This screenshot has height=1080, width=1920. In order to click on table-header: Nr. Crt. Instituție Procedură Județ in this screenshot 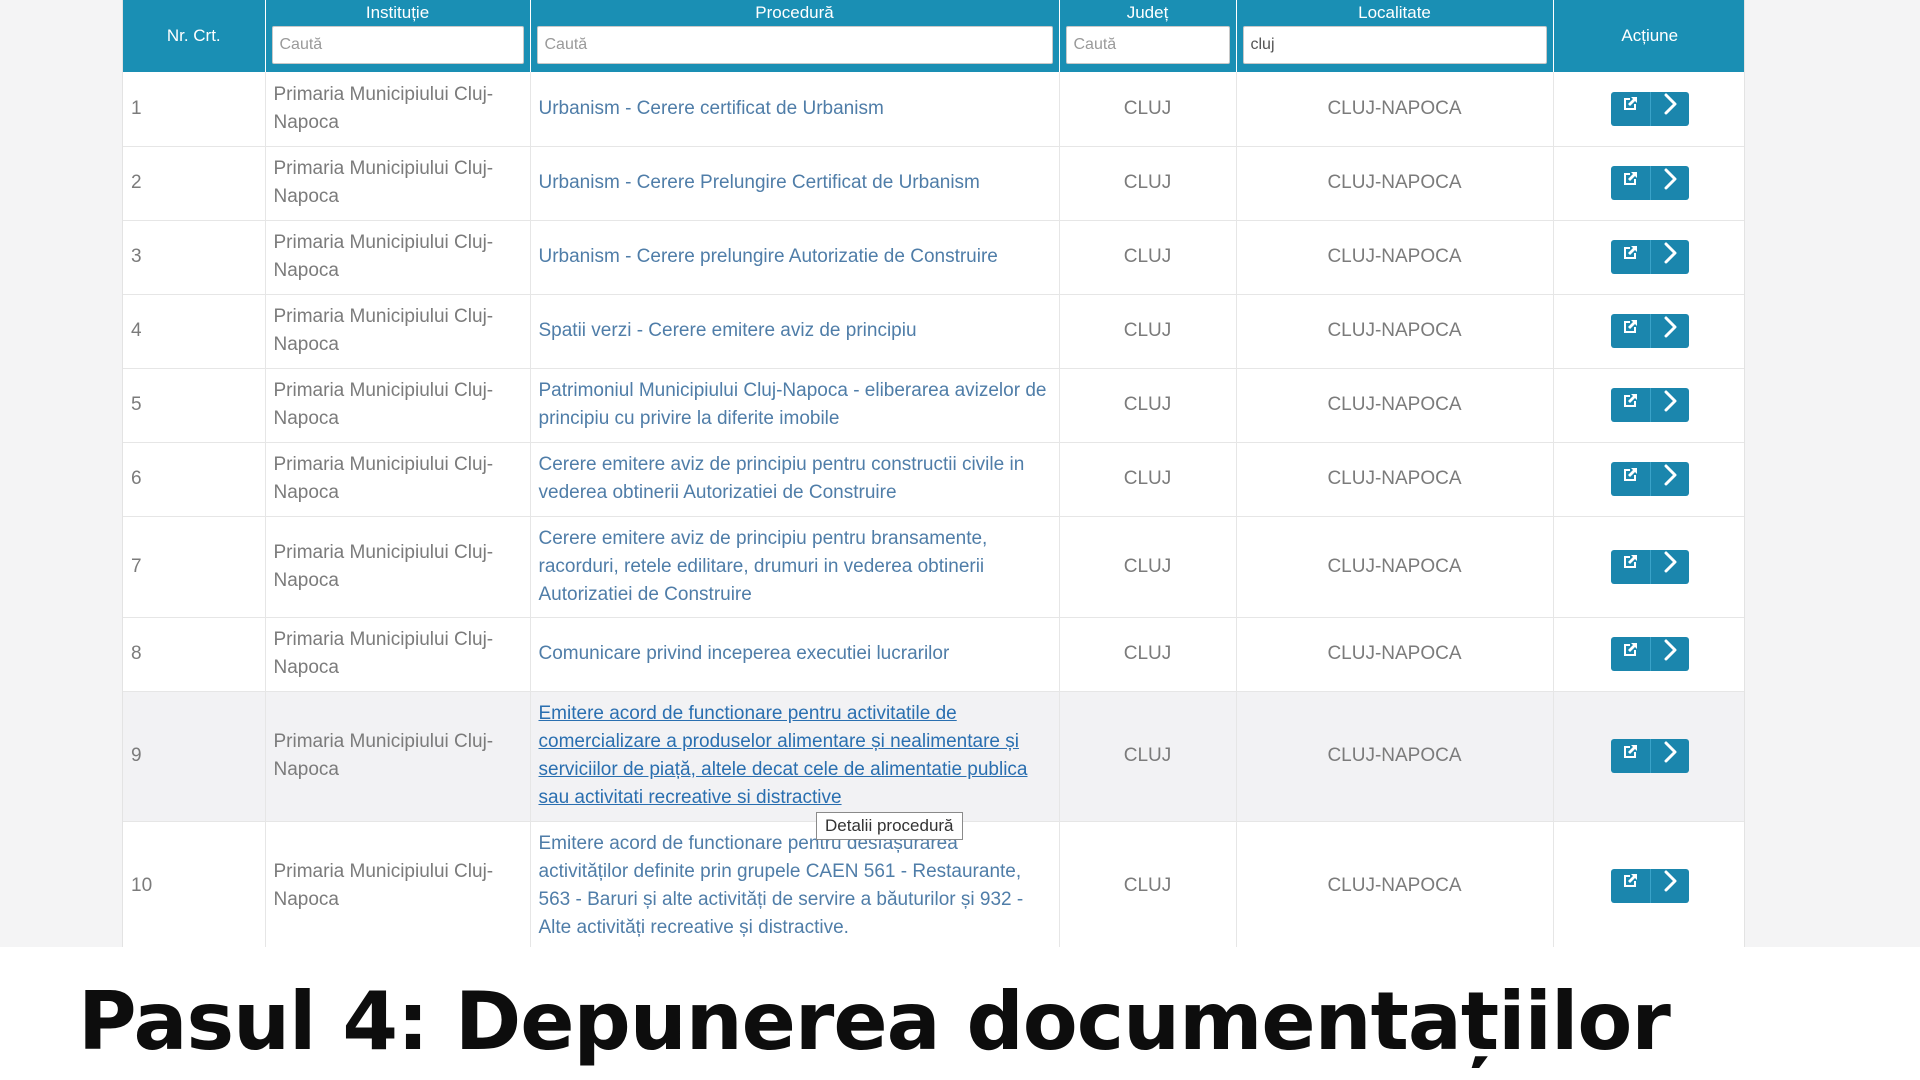, I will do `click(933, 36)`.